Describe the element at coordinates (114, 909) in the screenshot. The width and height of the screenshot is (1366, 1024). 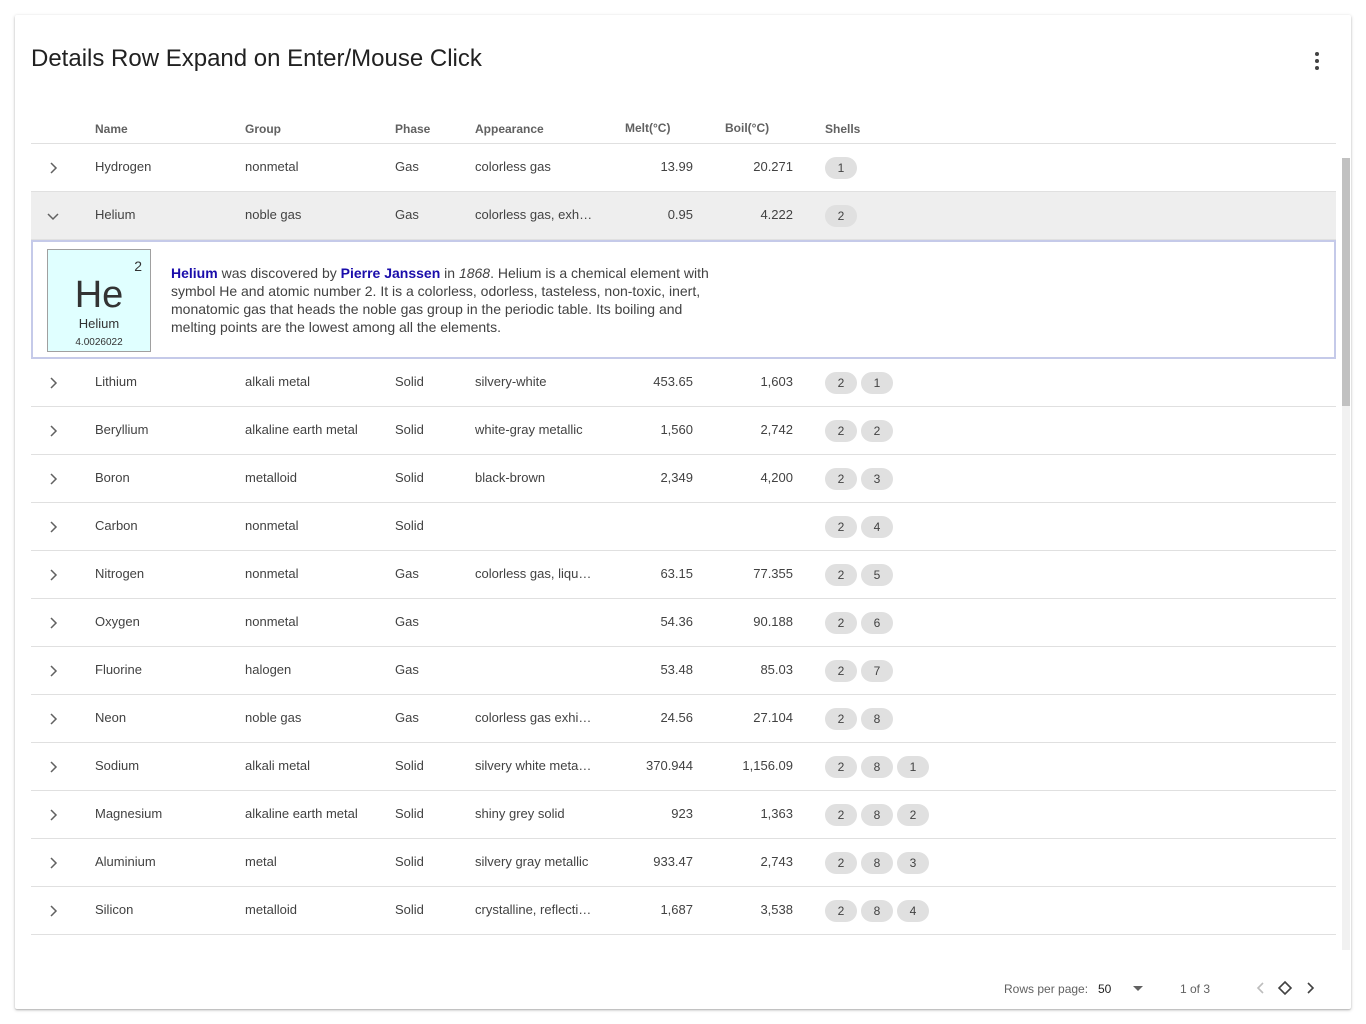
I see `cell-name: Silicon` at that location.